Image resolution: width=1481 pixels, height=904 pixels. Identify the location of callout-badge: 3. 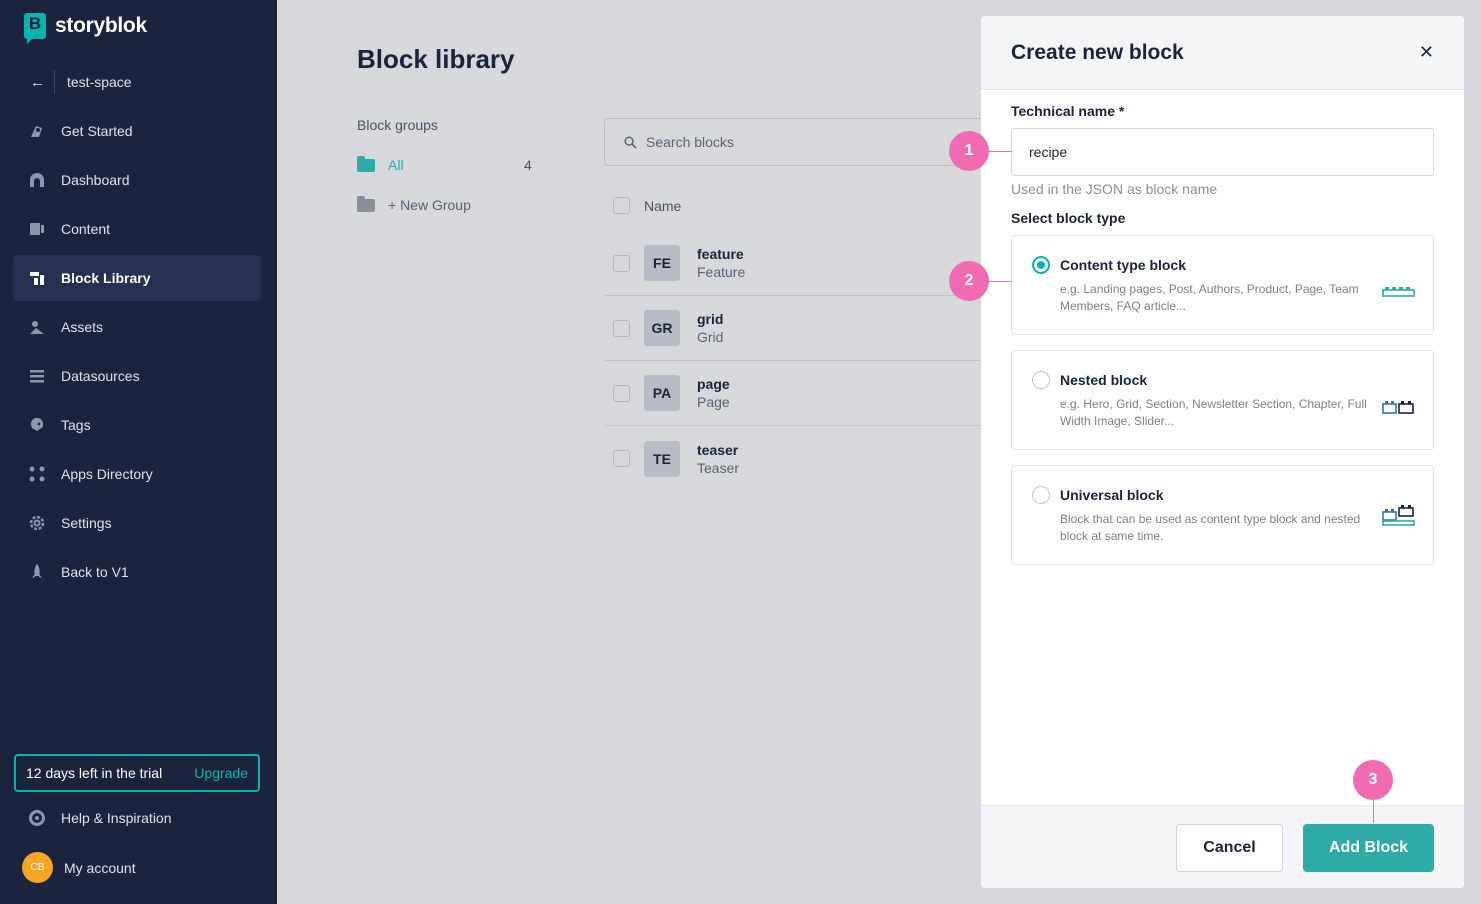
(1373, 780).